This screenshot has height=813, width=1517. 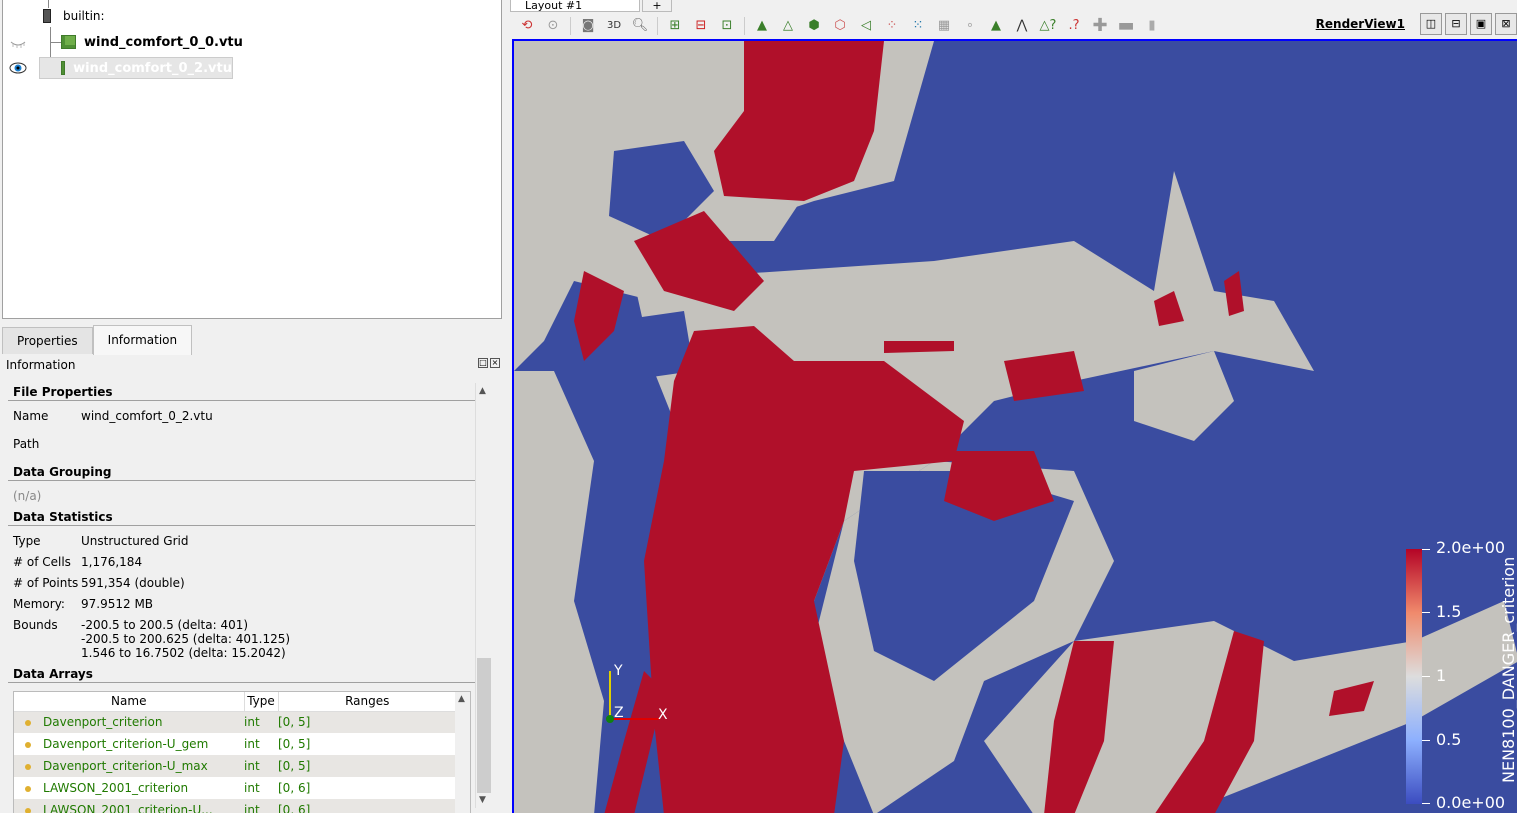 I want to click on server-icon, so click(x=47, y=16).